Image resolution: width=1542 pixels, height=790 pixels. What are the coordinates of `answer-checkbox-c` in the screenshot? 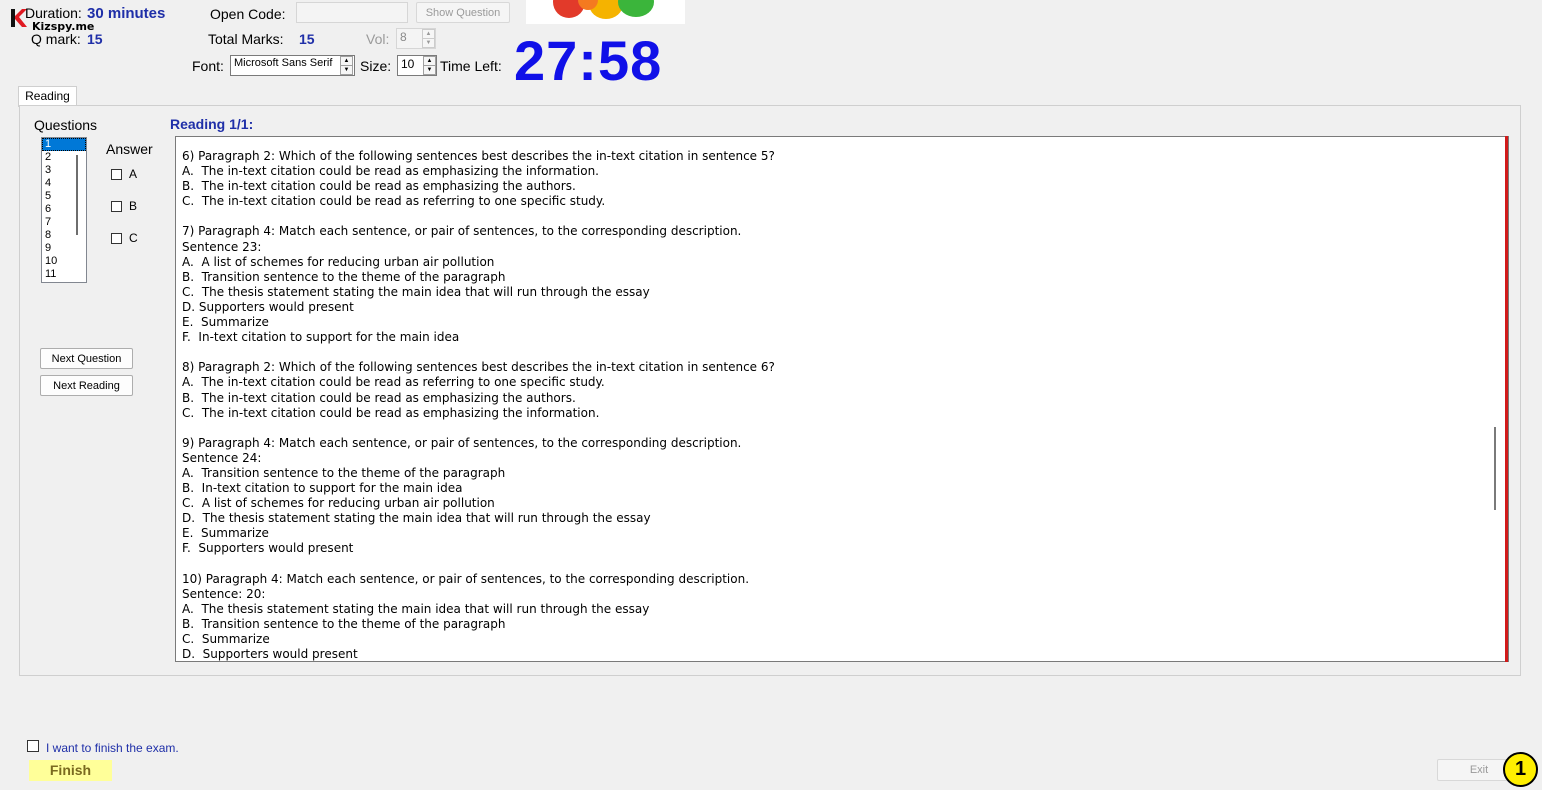 It's located at (116, 238).